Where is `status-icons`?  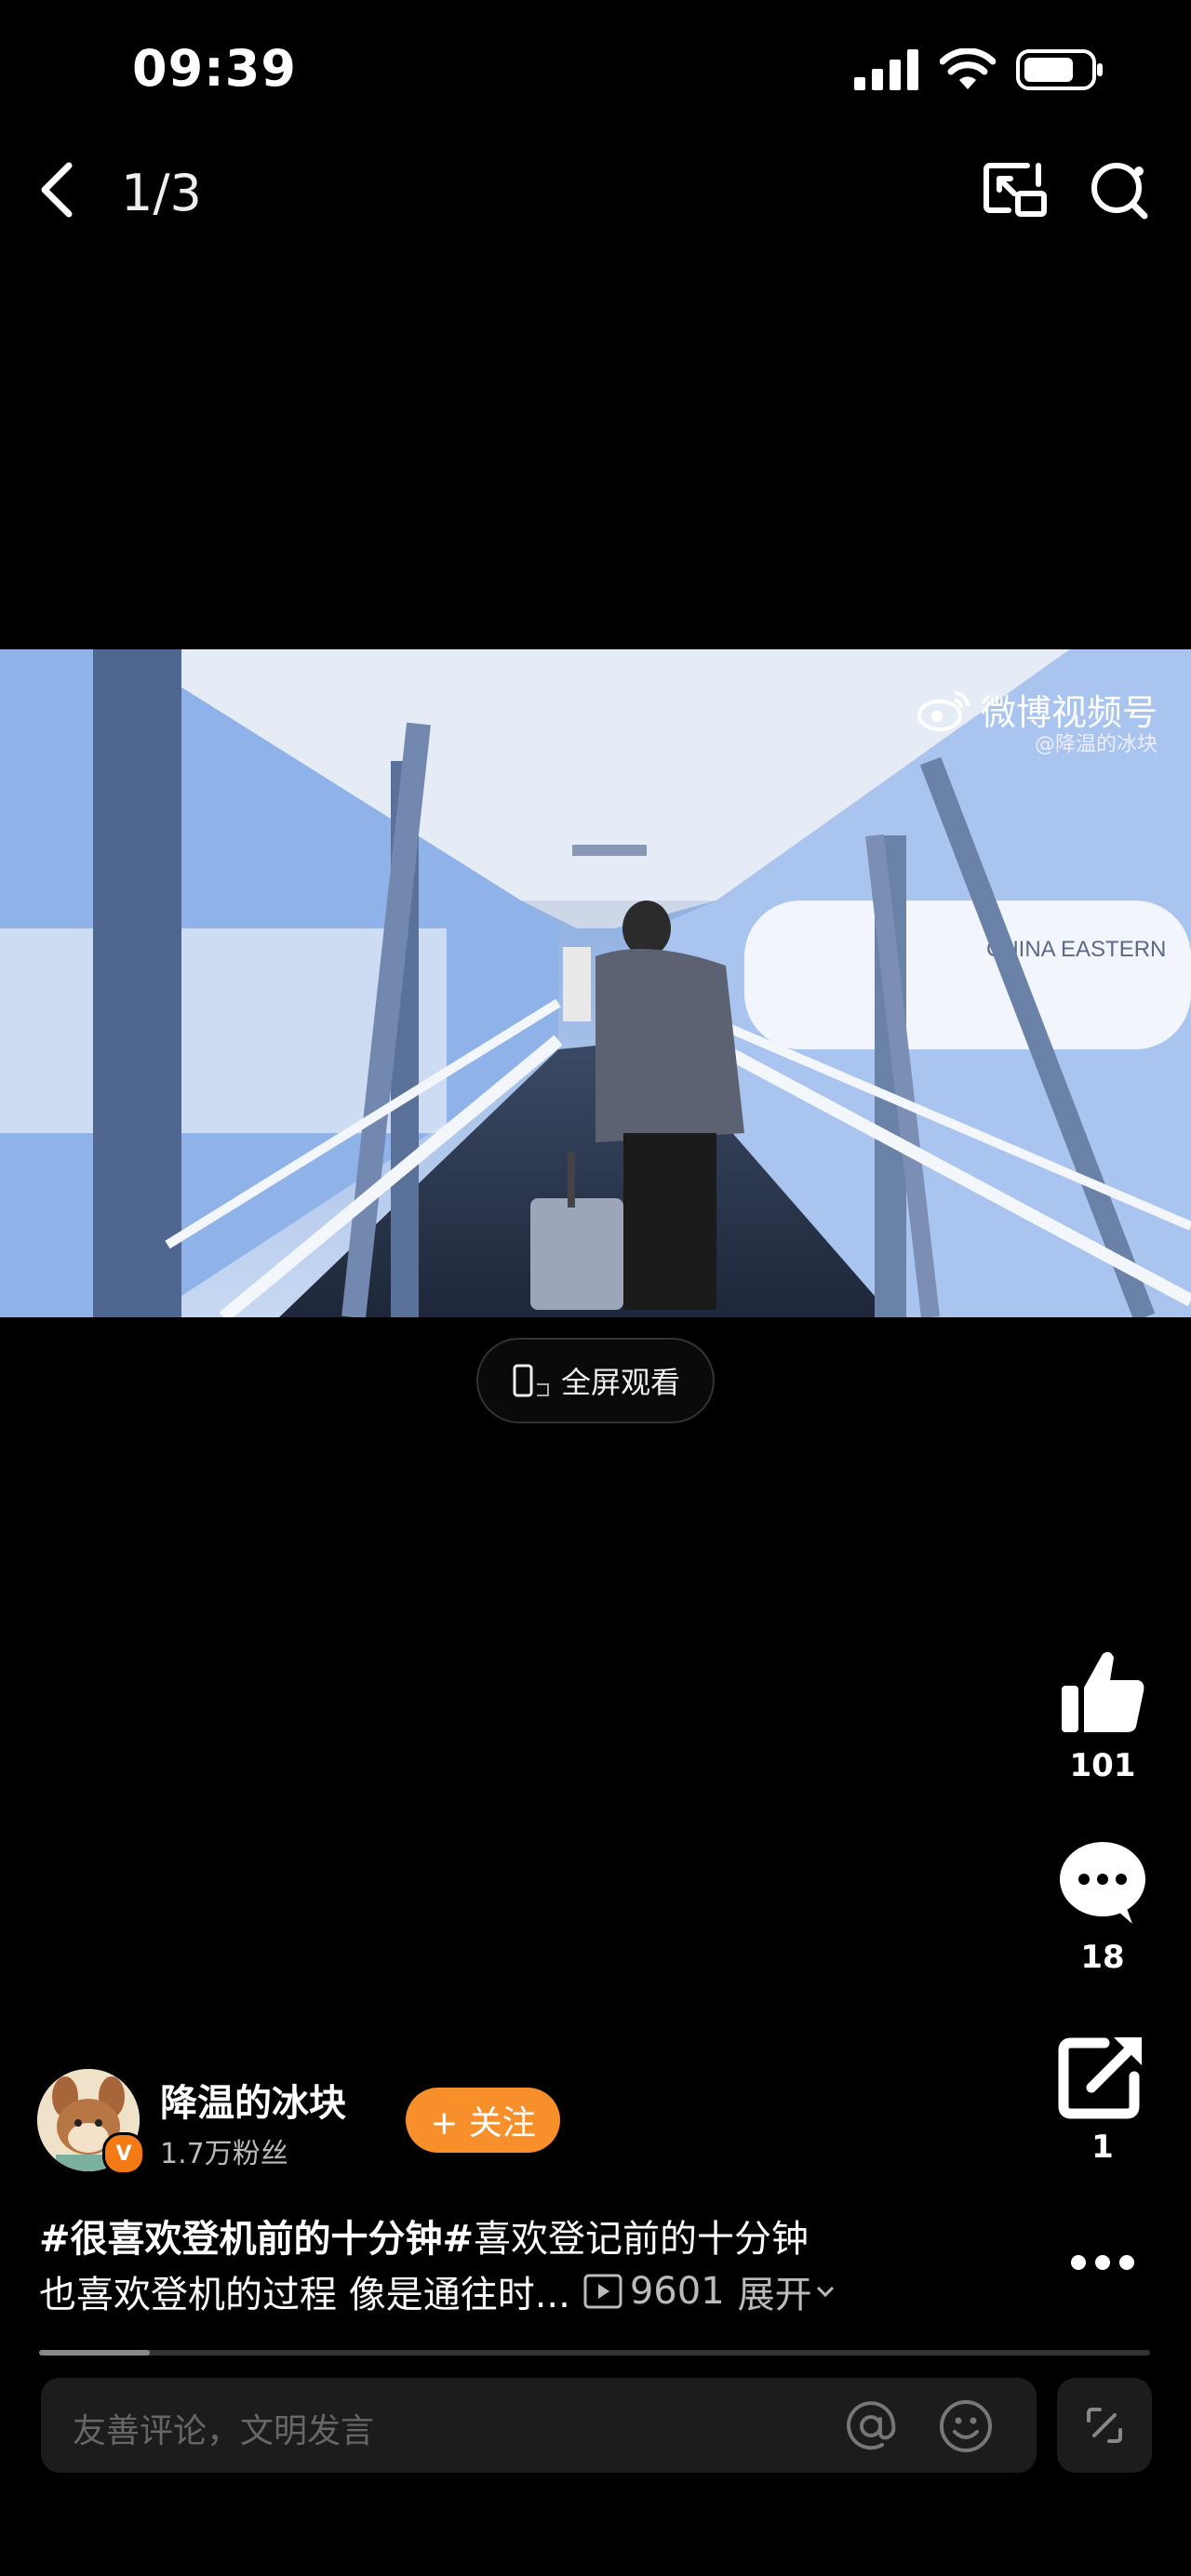
status-icons is located at coordinates (979, 69).